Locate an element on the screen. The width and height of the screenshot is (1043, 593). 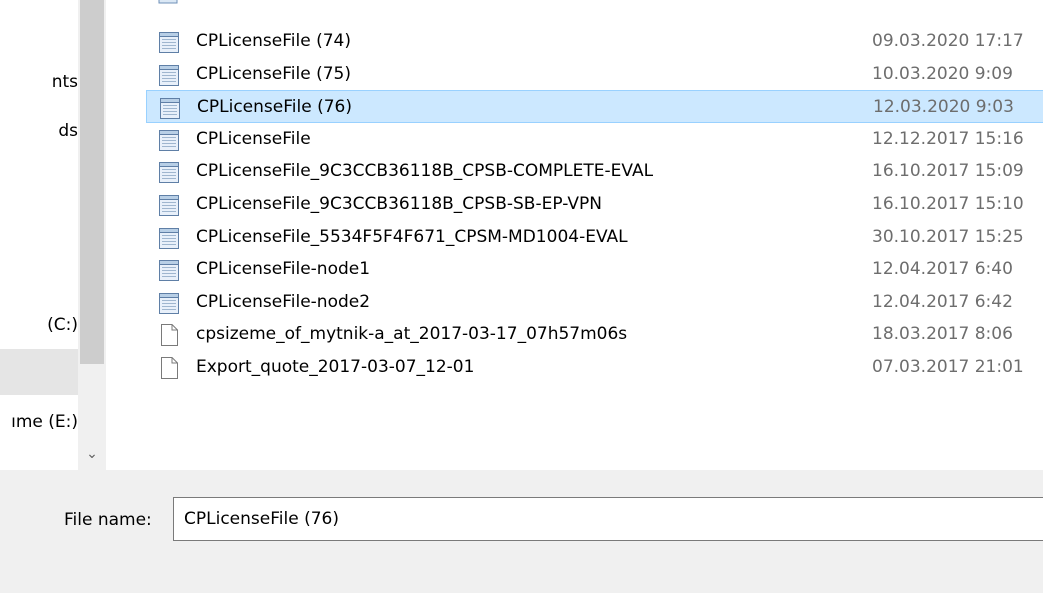
chevron-down-icon: ⌄ is located at coordinates (92, 454).